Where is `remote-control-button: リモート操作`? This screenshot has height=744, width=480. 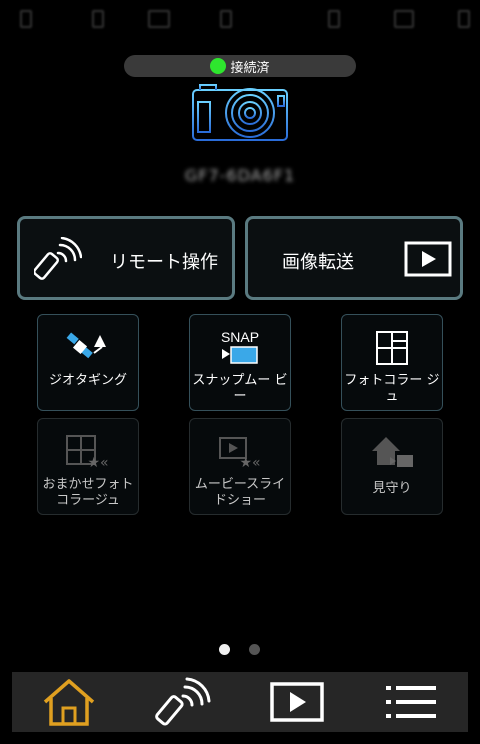 remote-control-button: リモート操作 is located at coordinates (126, 258).